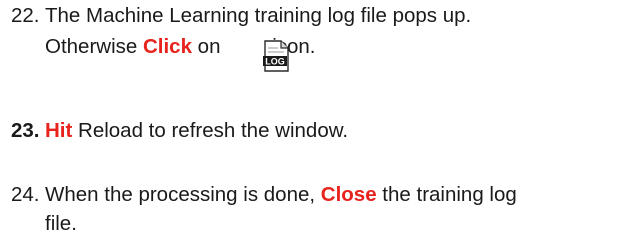 The width and height of the screenshot is (639, 243). What do you see at coordinates (275, 62) in the screenshot?
I see `log-icon-label: LOG` at bounding box center [275, 62].